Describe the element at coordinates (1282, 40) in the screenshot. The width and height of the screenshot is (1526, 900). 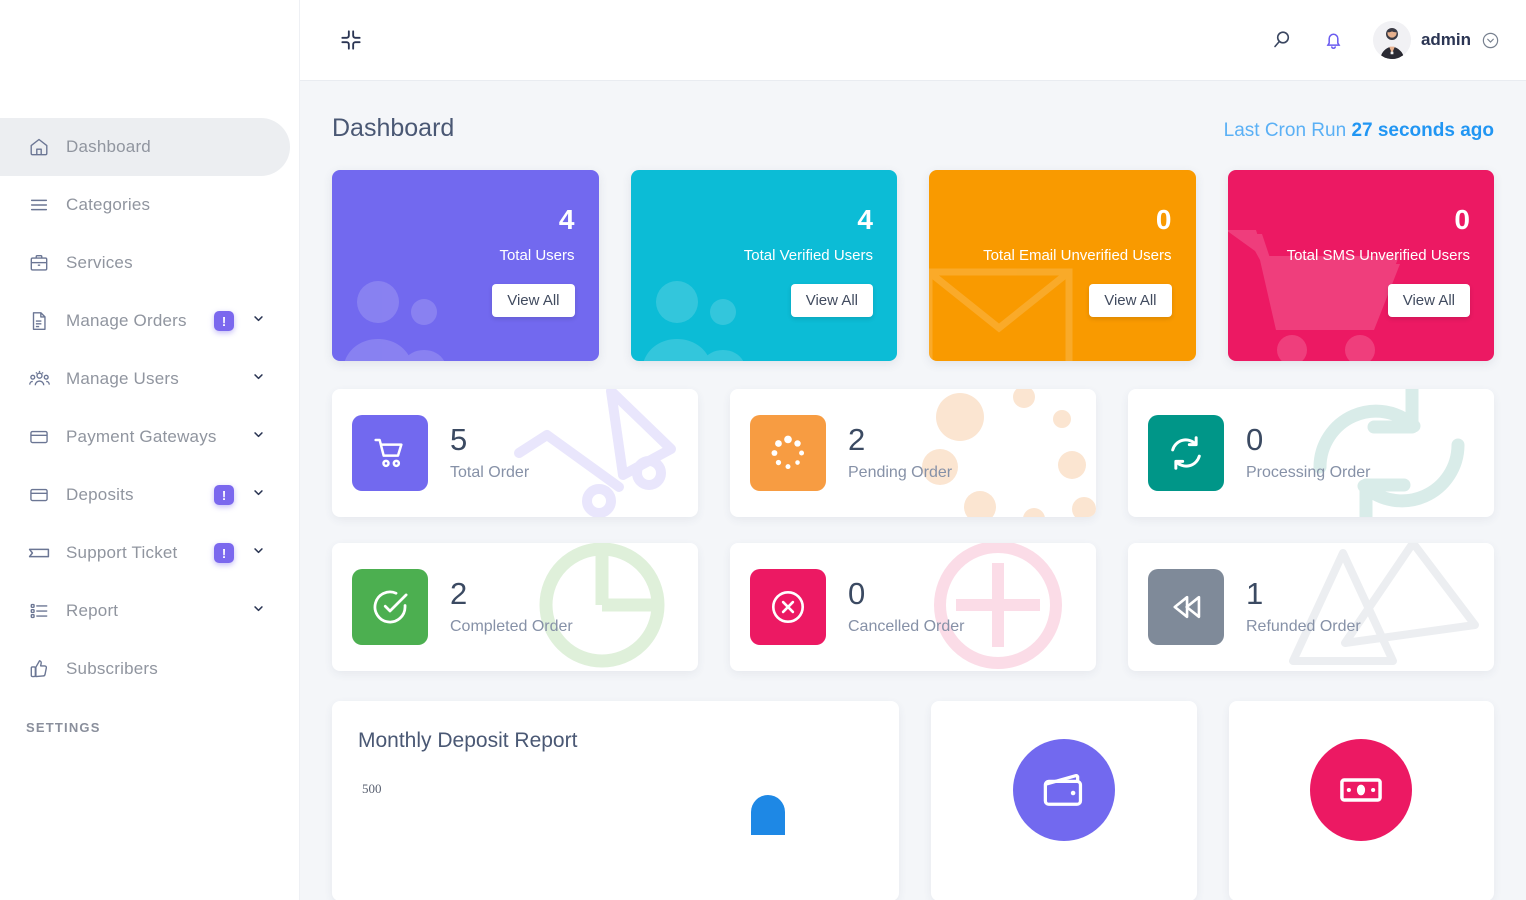
I see `search-icon` at that location.